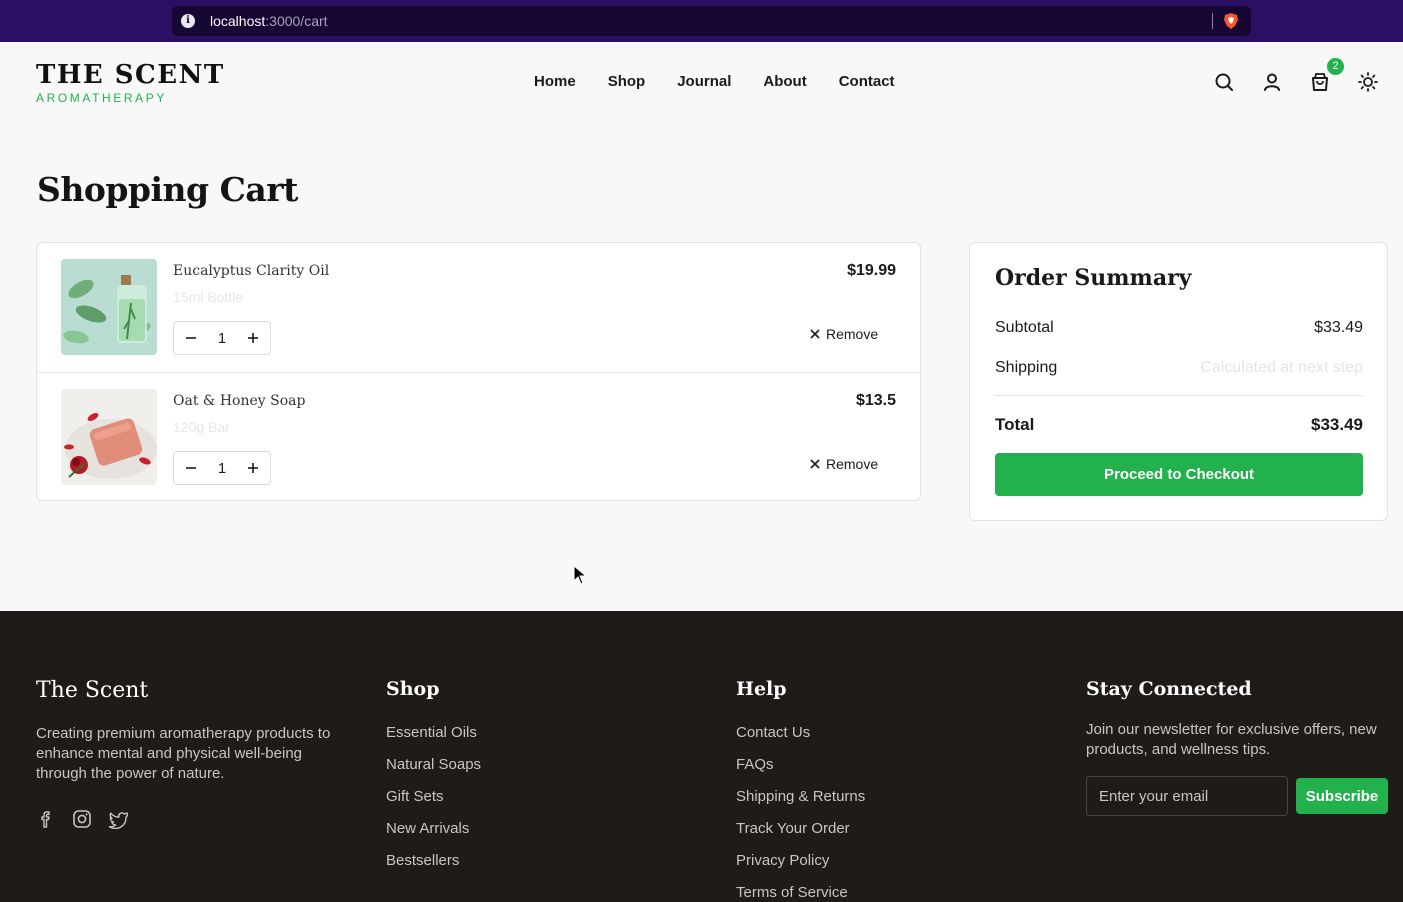 This screenshot has height=902, width=1403. What do you see at coordinates (296, 21) in the screenshot?
I see `url-path: :3000/cart` at bounding box center [296, 21].